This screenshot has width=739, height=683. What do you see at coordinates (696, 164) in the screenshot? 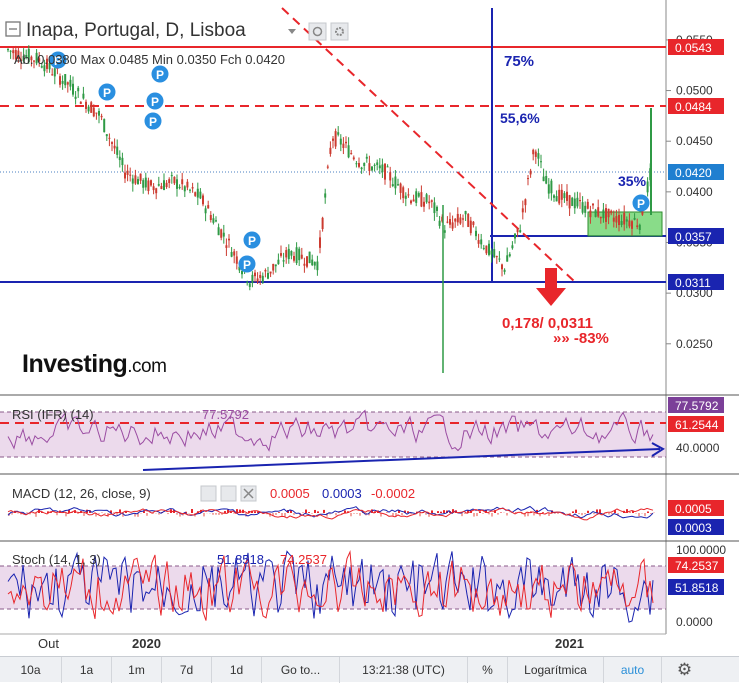
I see `price-tags: 0.05430.04840.04200.03570.0311` at bounding box center [696, 164].